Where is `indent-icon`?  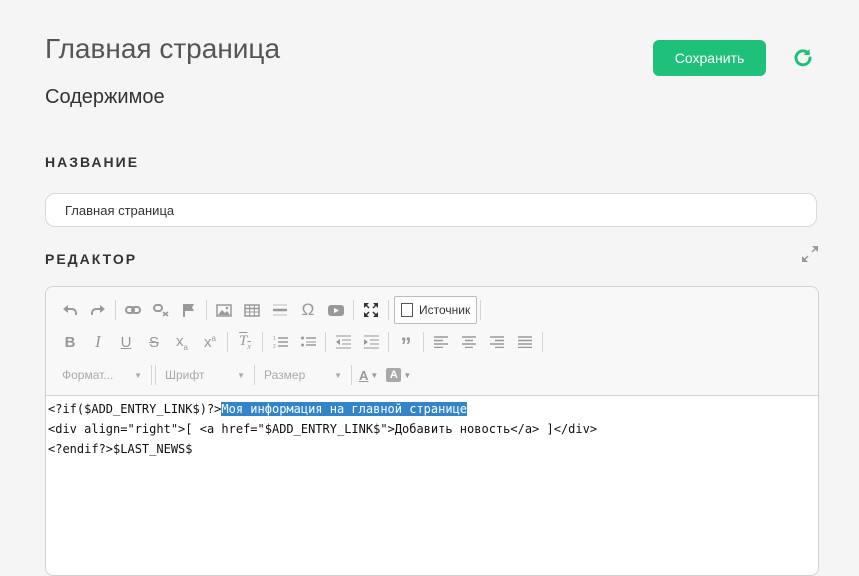 indent-icon is located at coordinates (371, 342).